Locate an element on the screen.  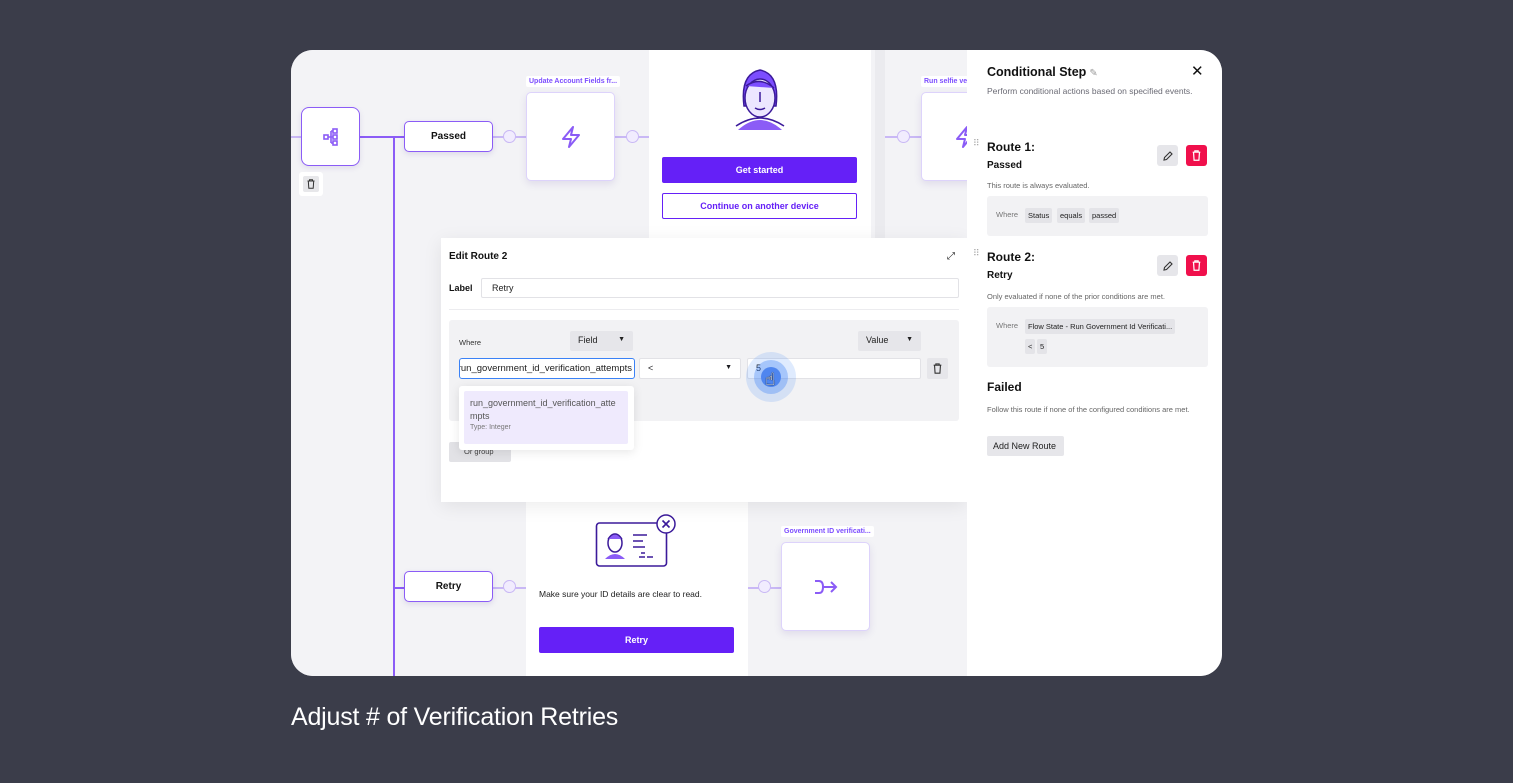
field-input-value: run_government_id_verification_attempts is located at coordinates (545, 368).